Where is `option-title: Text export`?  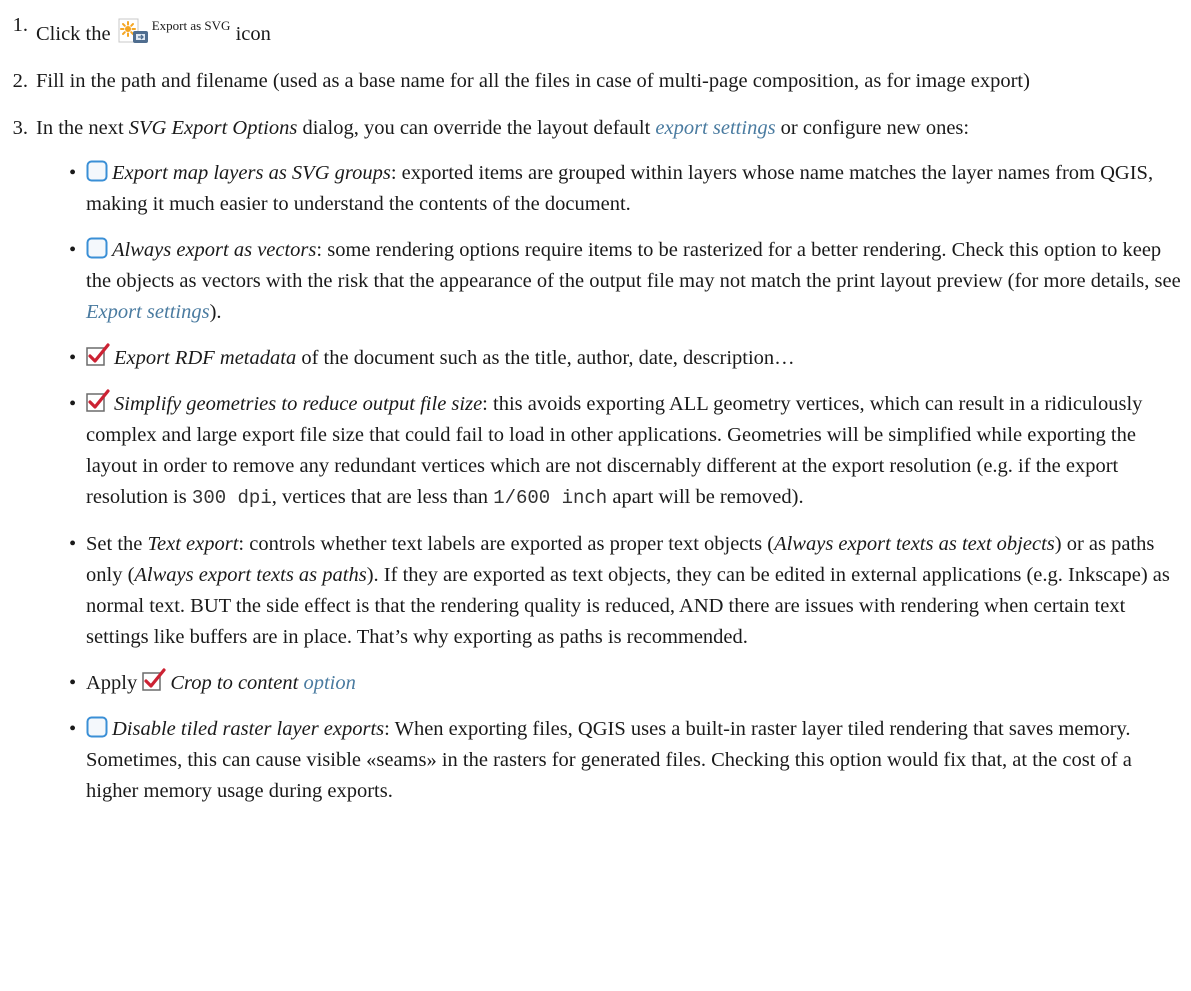
option-title: Text export is located at coordinates (193, 544).